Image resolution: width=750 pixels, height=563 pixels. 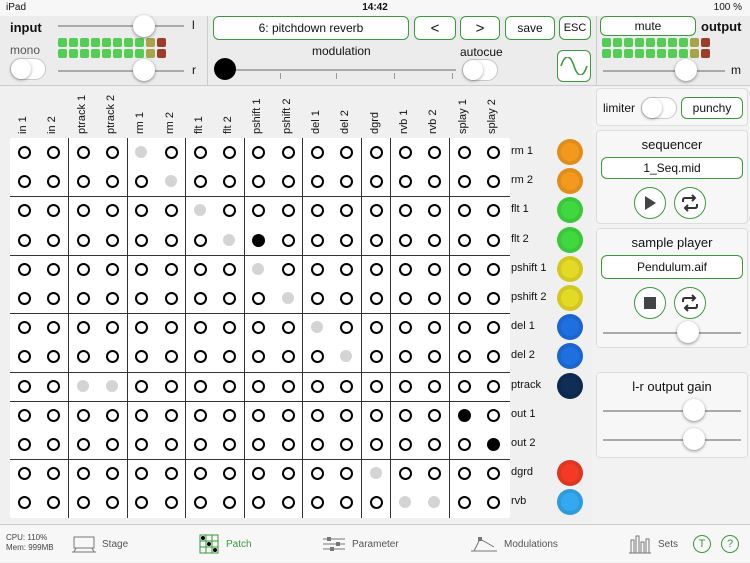 I want to click on punchy-button: punchy, so click(x=712, y=108).